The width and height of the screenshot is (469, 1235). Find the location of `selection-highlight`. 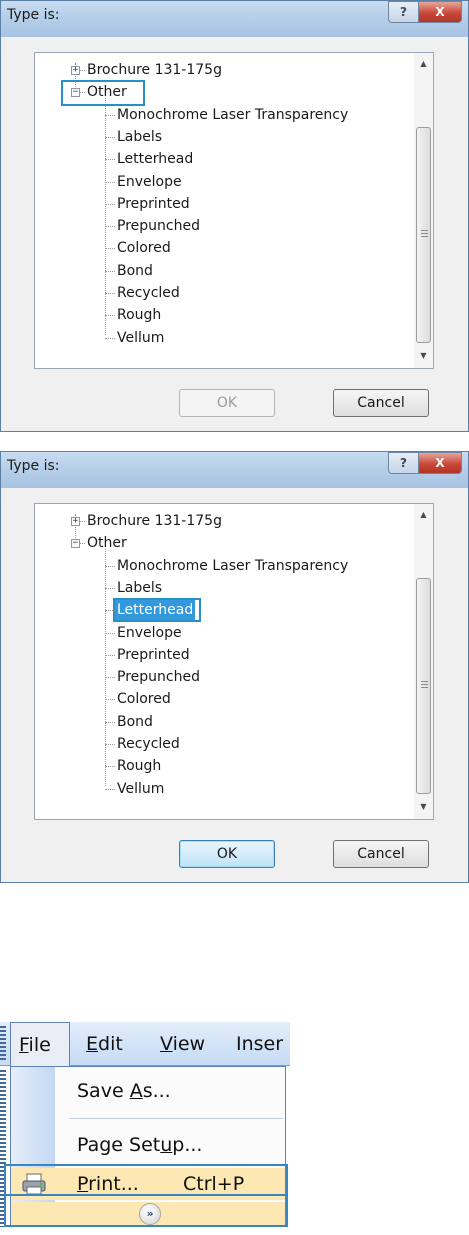

selection-highlight is located at coordinates (157, 610).